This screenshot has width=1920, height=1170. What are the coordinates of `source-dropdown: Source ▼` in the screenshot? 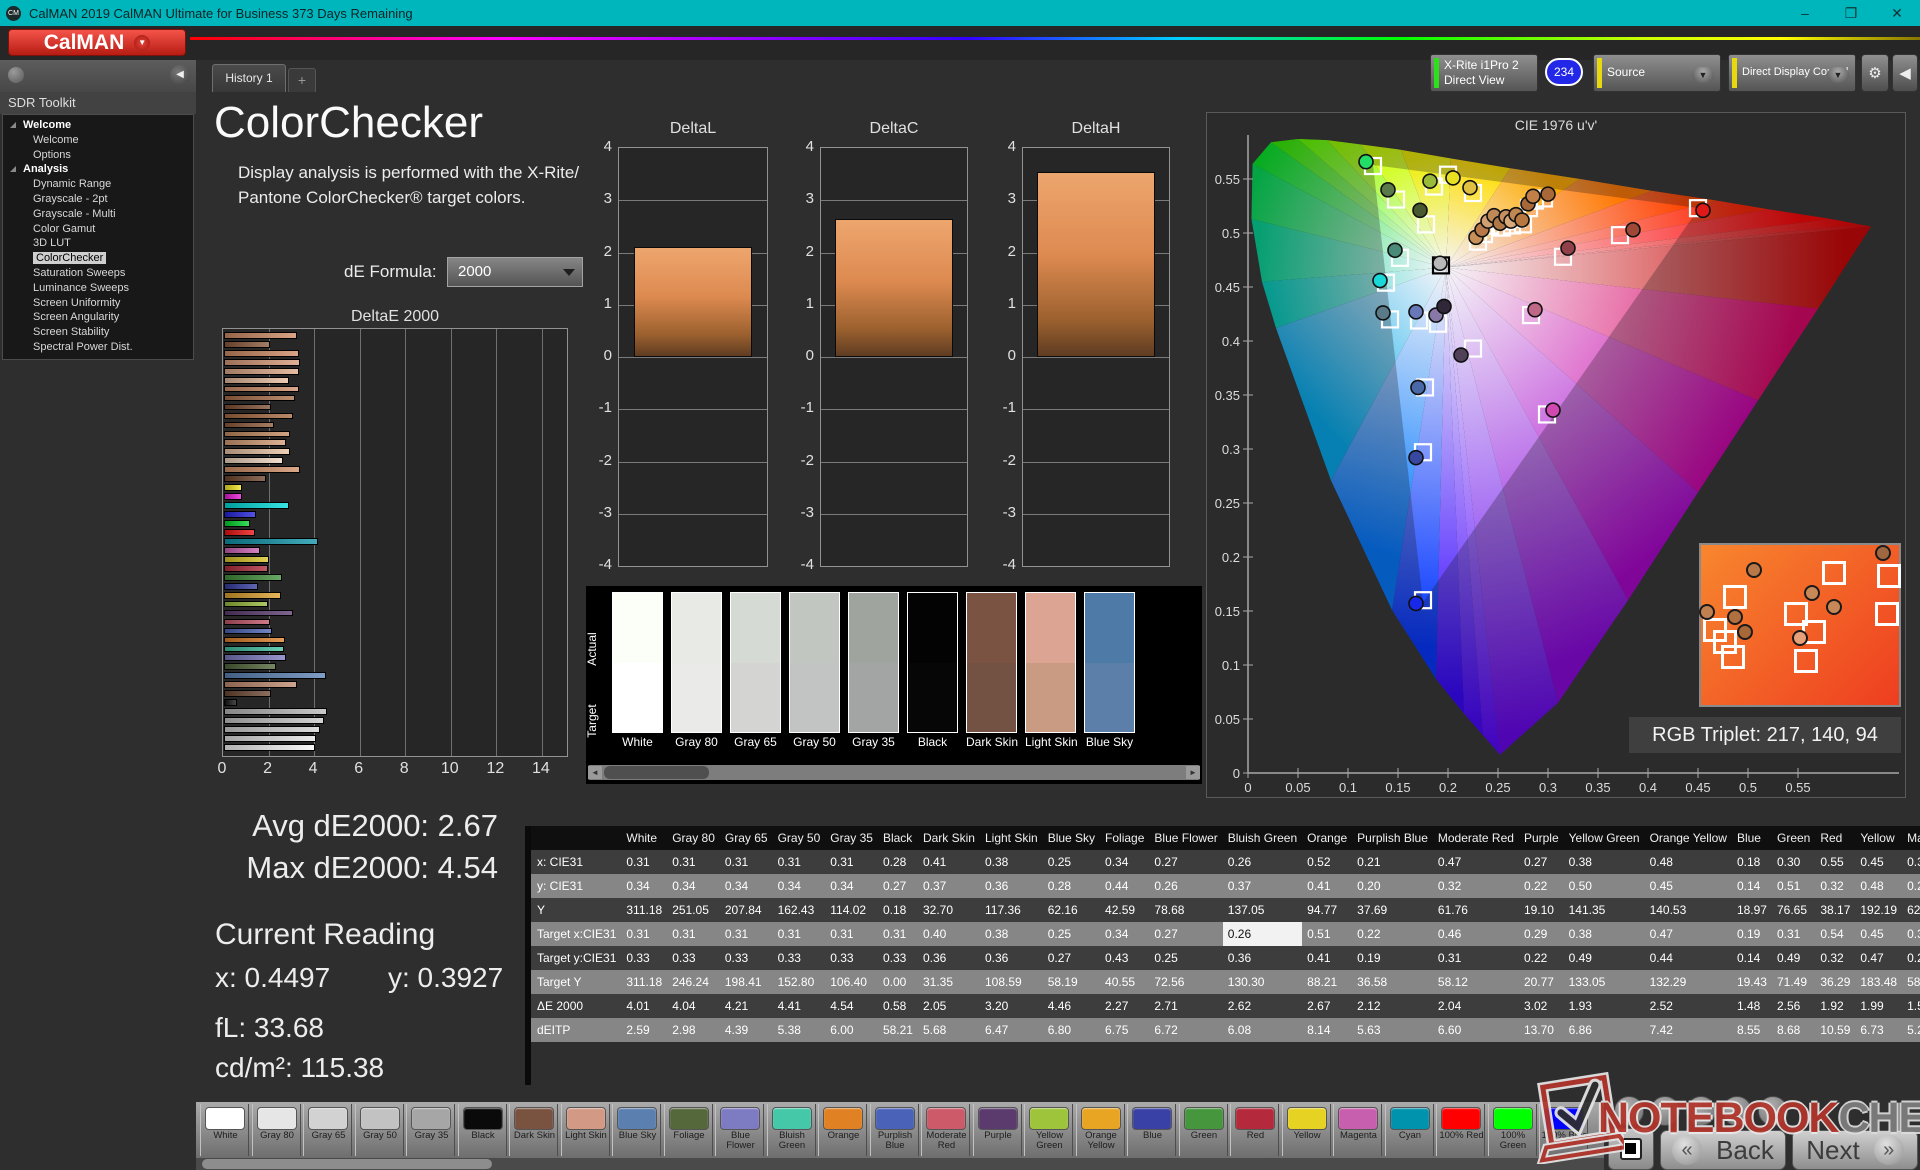 It's located at (1657, 73).